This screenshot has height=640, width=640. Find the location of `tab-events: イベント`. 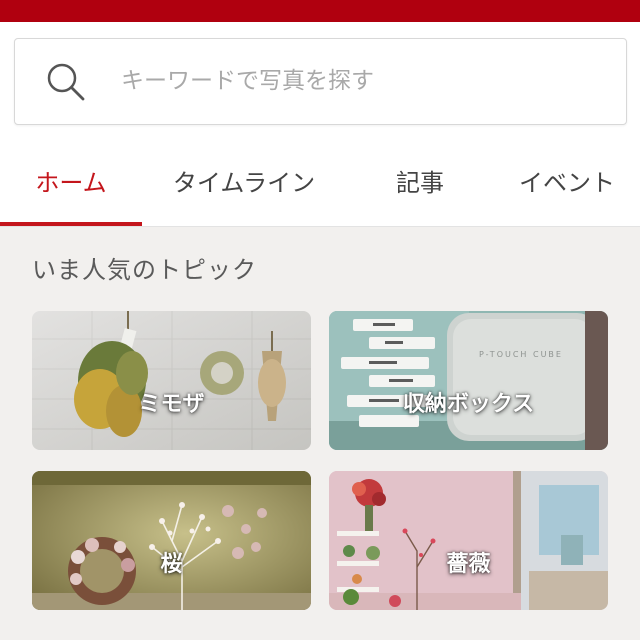

tab-events: イベント is located at coordinates (567, 183).